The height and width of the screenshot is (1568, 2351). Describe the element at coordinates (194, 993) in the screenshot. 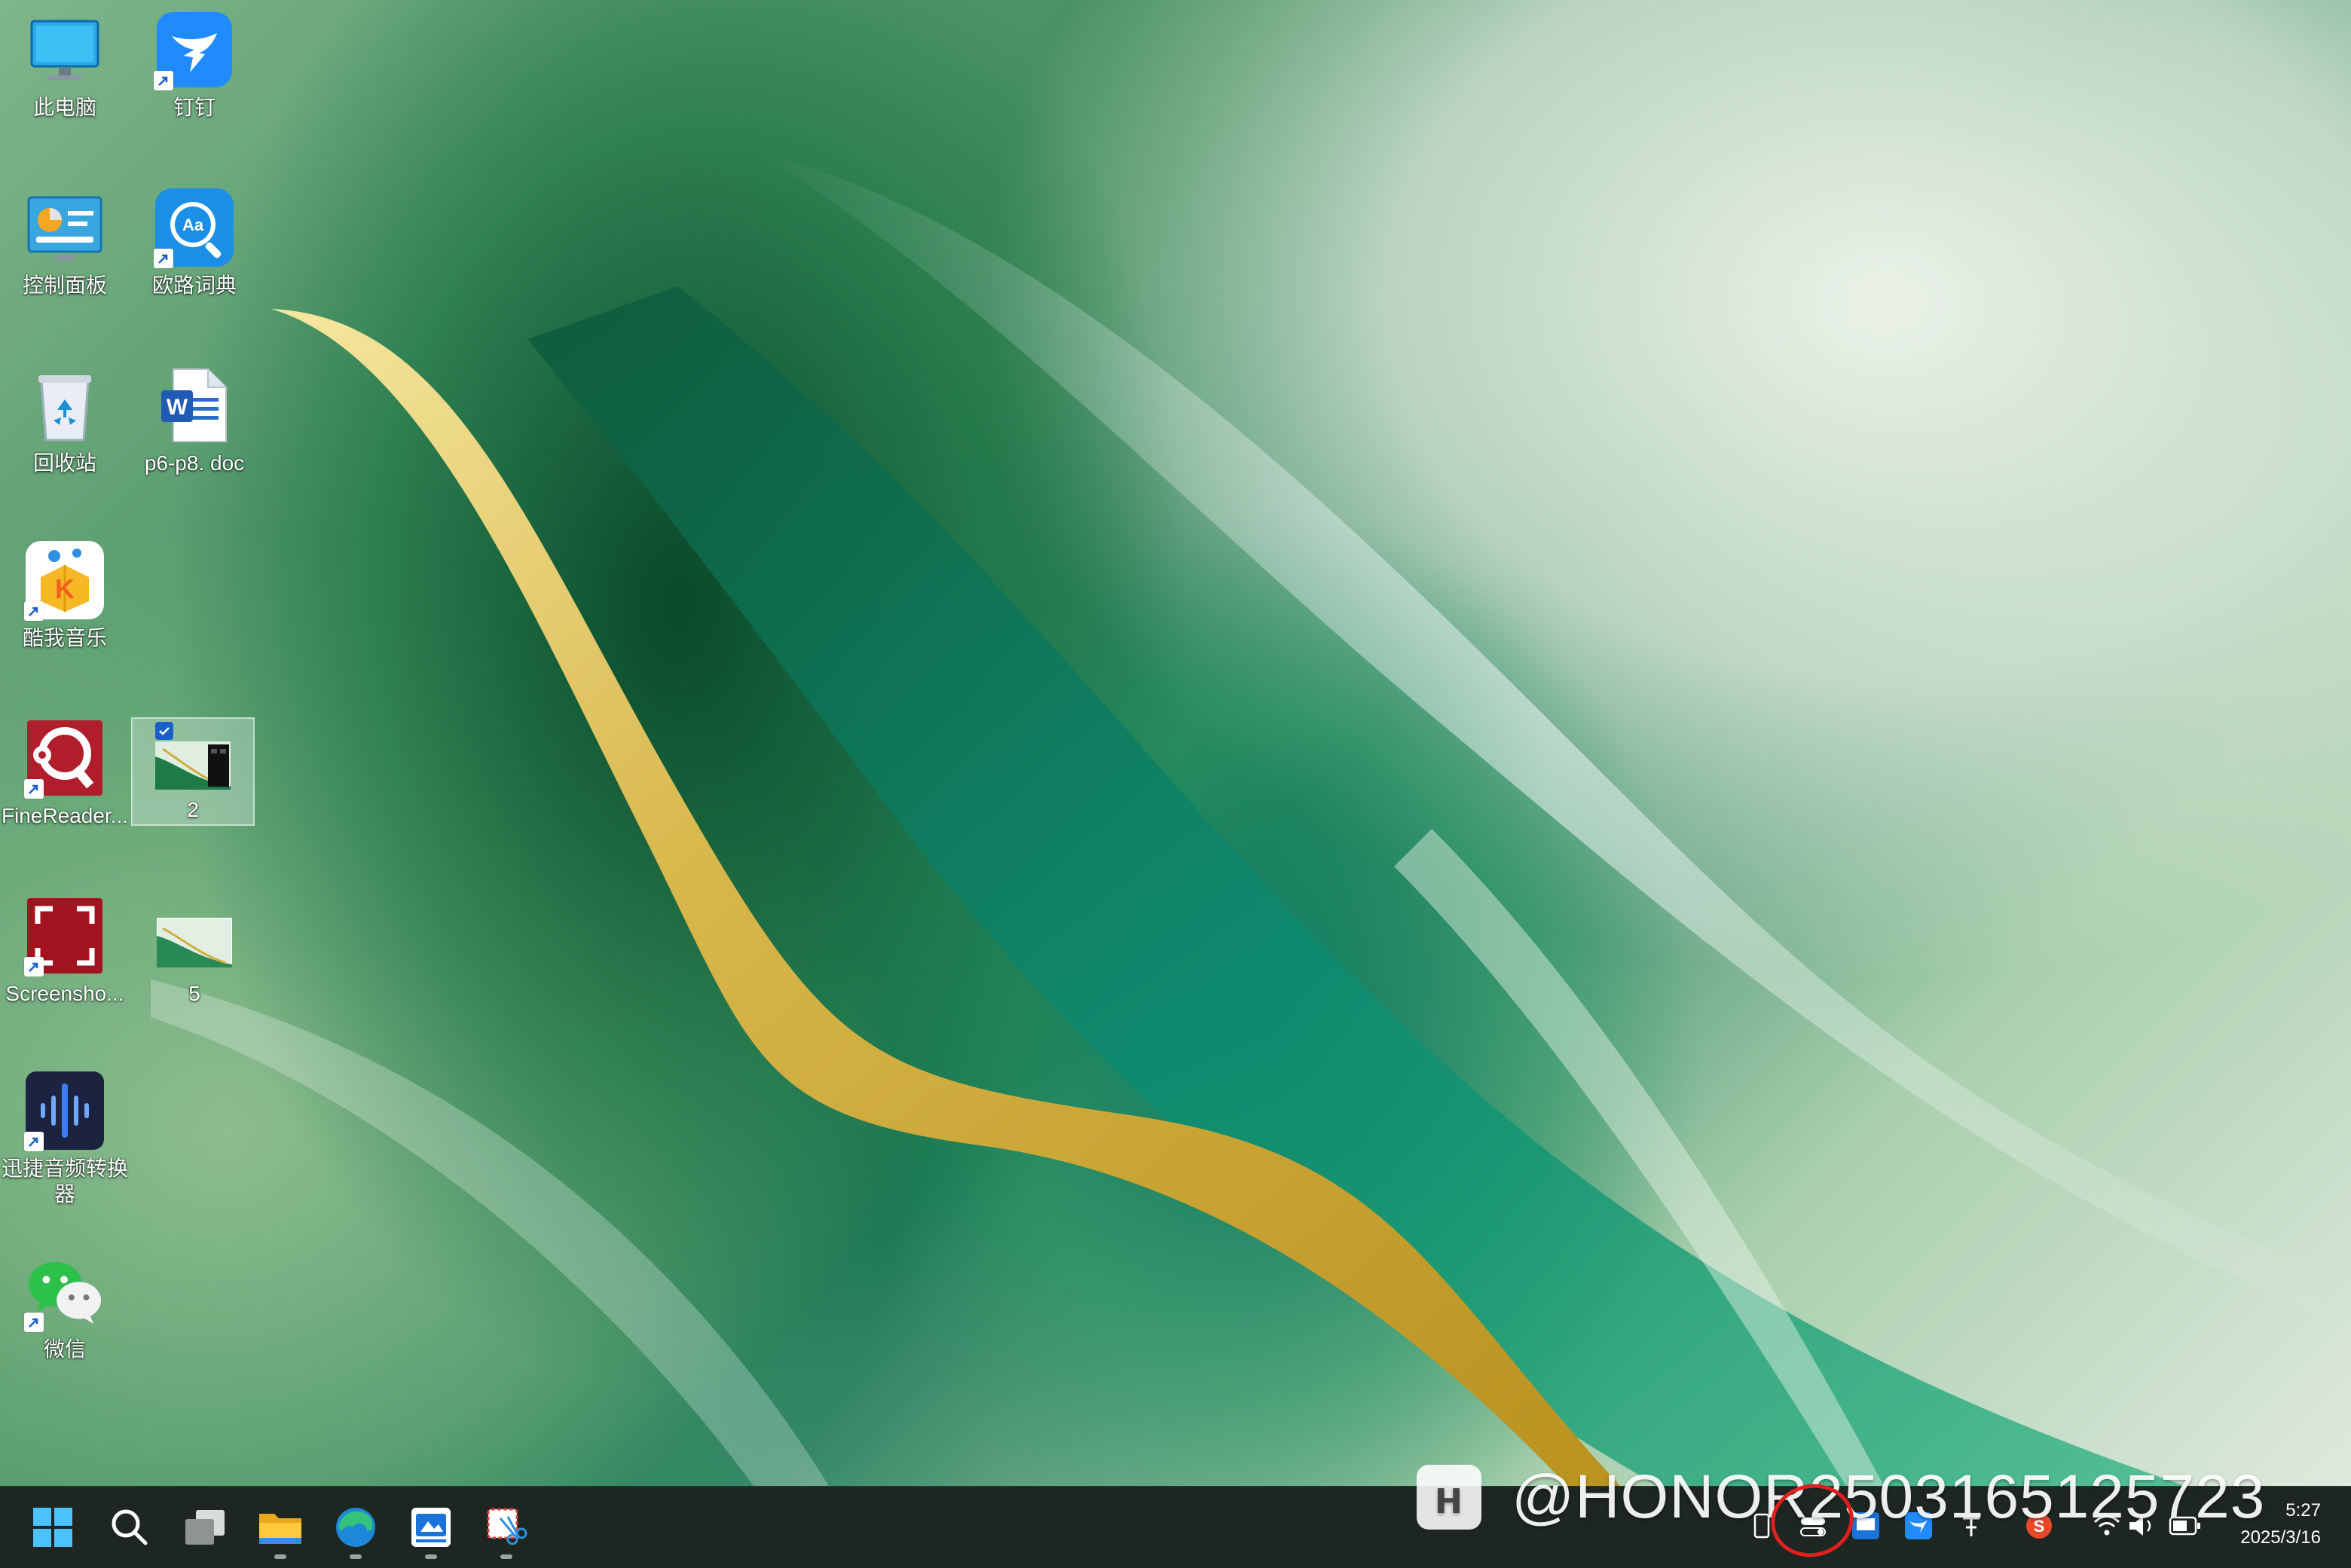

I see `icon-label: 5` at that location.